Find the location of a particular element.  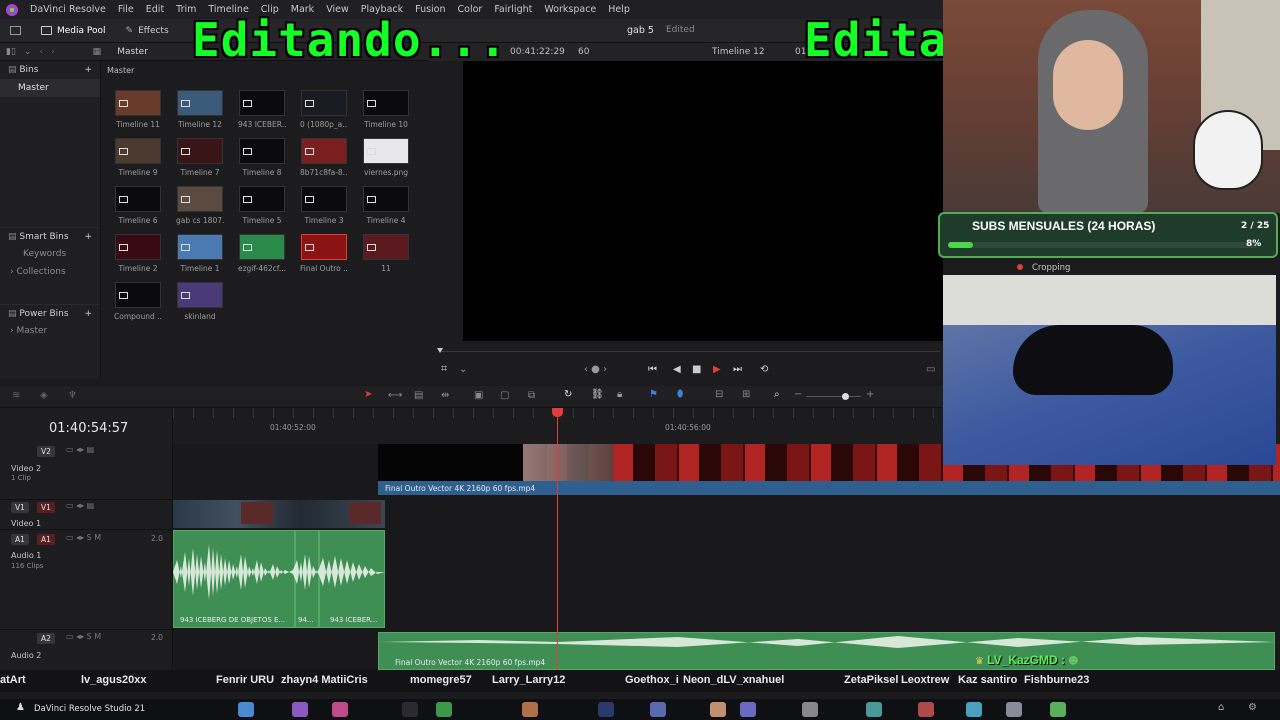

media-clip: Timeline 2 is located at coordinates (138, 253).